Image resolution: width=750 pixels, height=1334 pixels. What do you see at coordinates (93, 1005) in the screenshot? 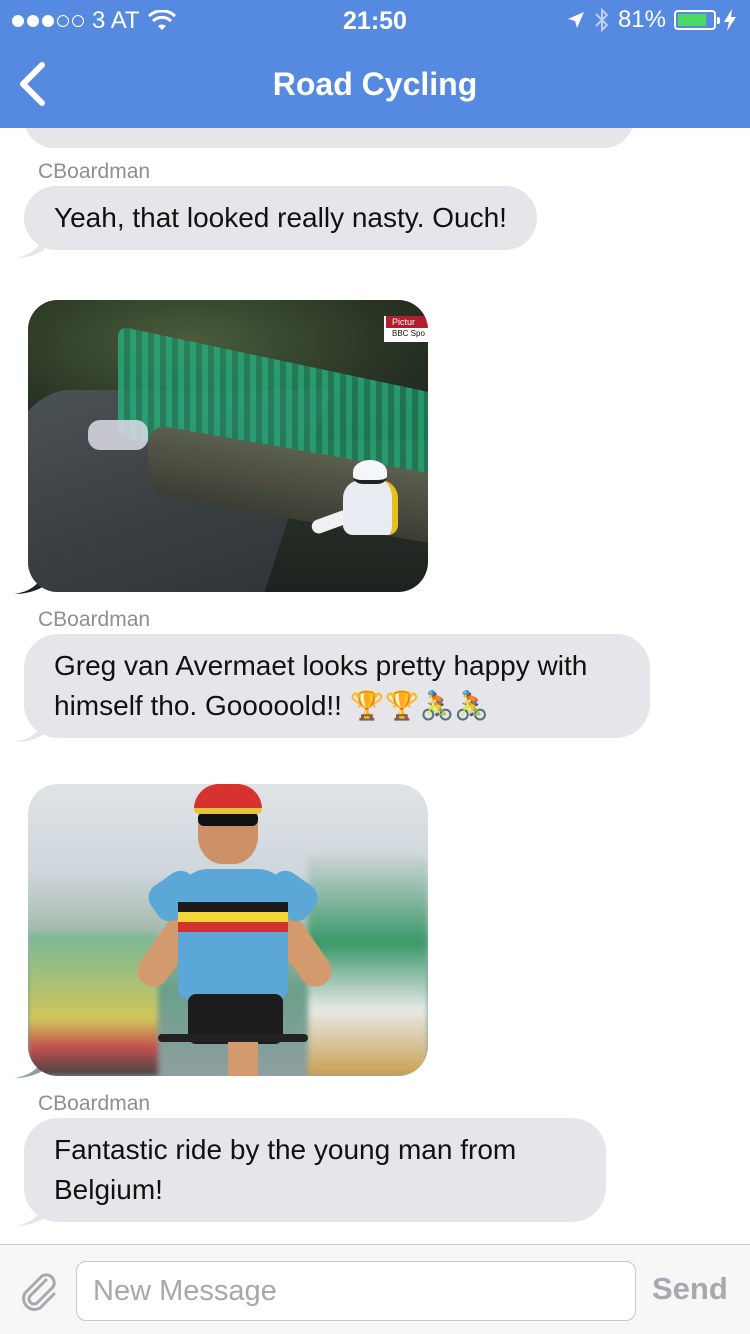
I see `photo-crowd-left` at bounding box center [93, 1005].